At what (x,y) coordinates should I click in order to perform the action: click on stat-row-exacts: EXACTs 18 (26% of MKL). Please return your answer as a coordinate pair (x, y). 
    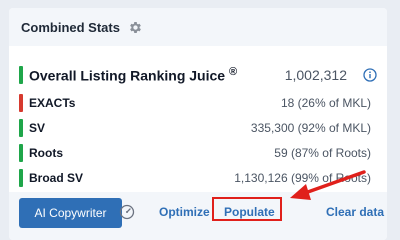
    Looking at the image, I should click on (198, 103).